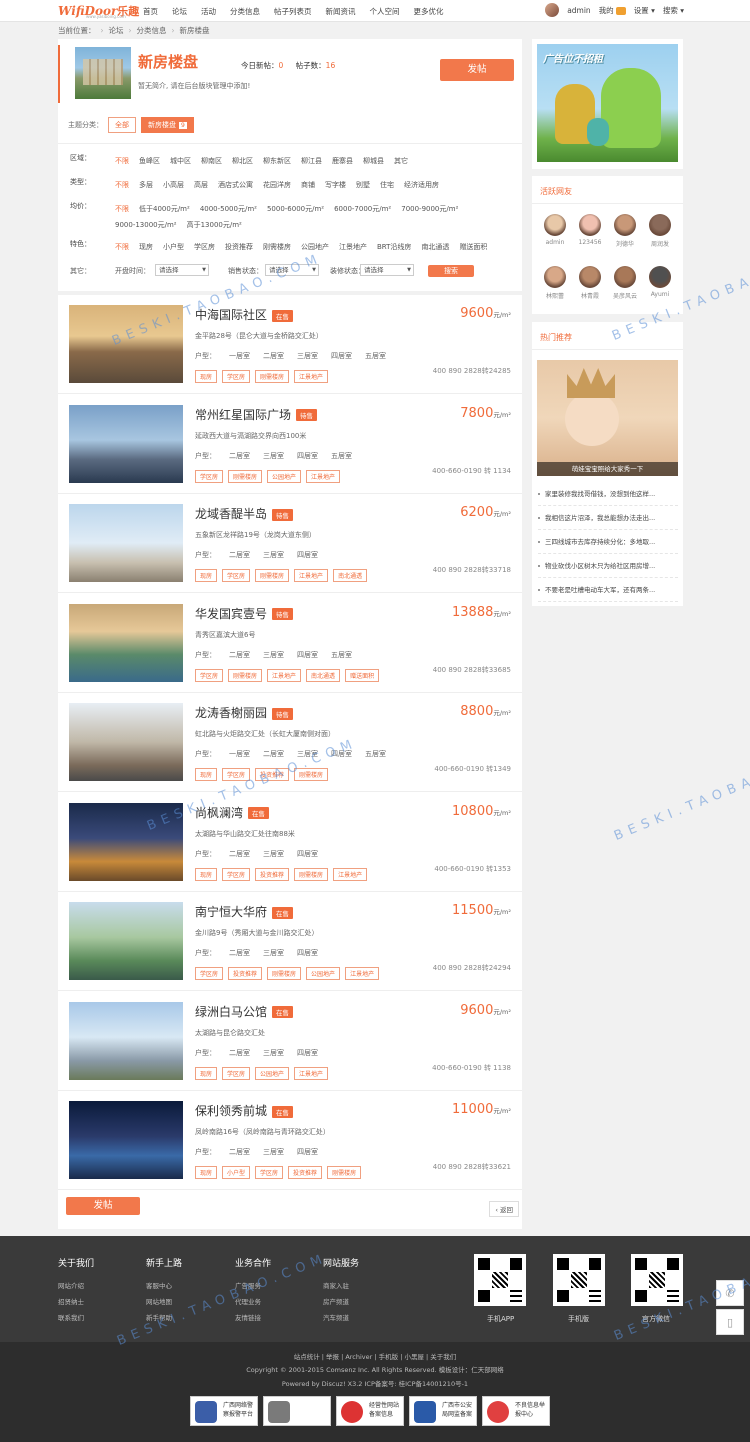 This screenshot has width=750, height=1442. What do you see at coordinates (620, 10) in the screenshot?
I see `notification-icon` at bounding box center [620, 10].